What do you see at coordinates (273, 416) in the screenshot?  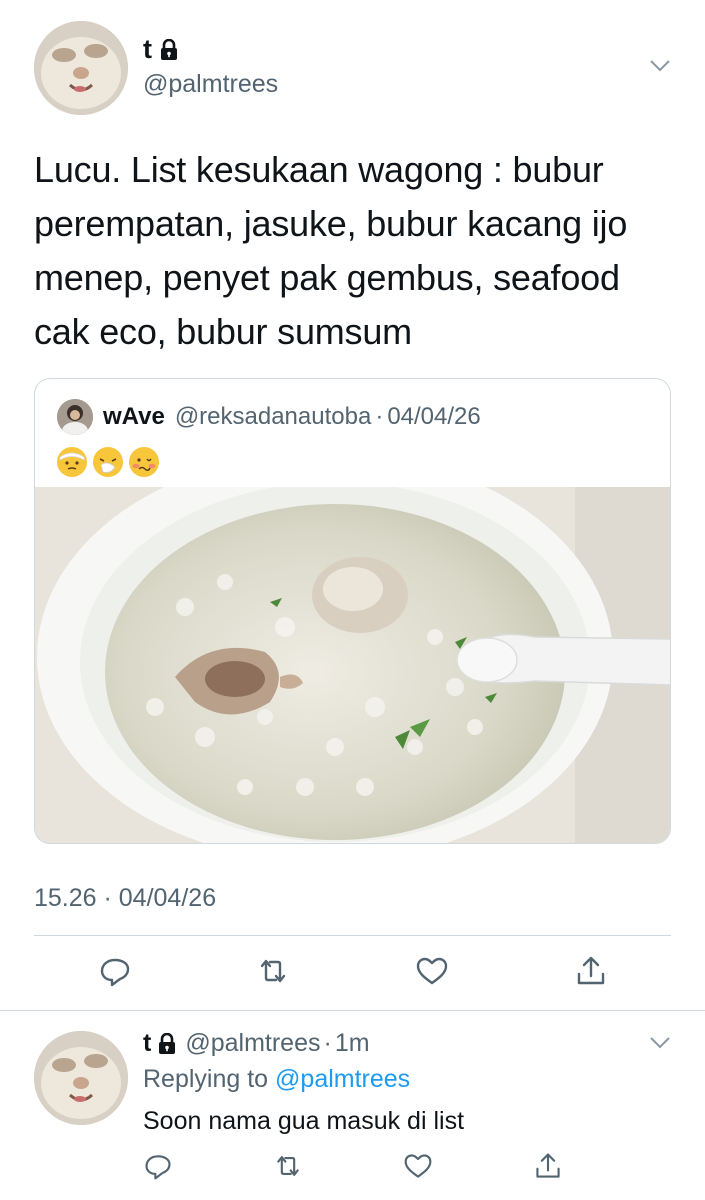 I see `quoted-handle: @reksadanautoba` at bounding box center [273, 416].